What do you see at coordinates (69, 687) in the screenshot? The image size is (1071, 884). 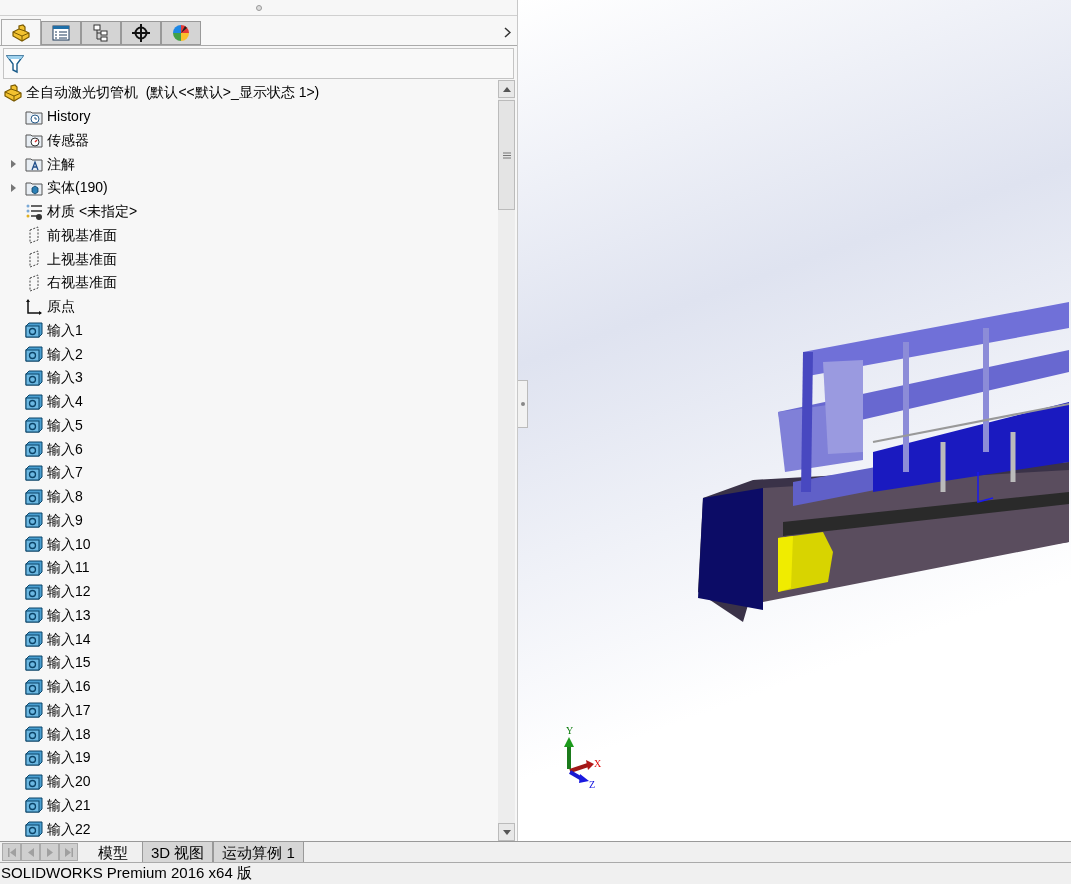 I see `tree-item: 输入16` at bounding box center [69, 687].